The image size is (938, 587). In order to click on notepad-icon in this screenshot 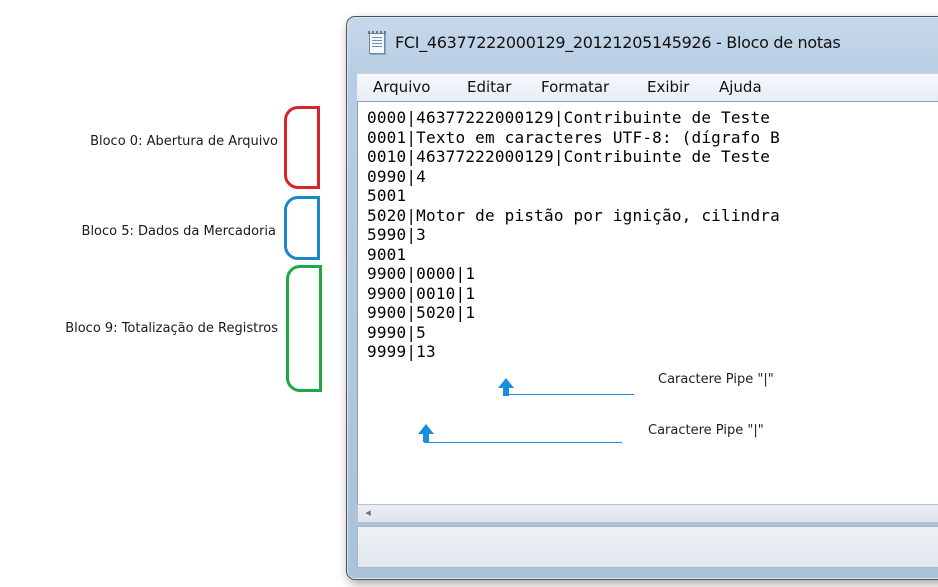, I will do `click(377, 42)`.